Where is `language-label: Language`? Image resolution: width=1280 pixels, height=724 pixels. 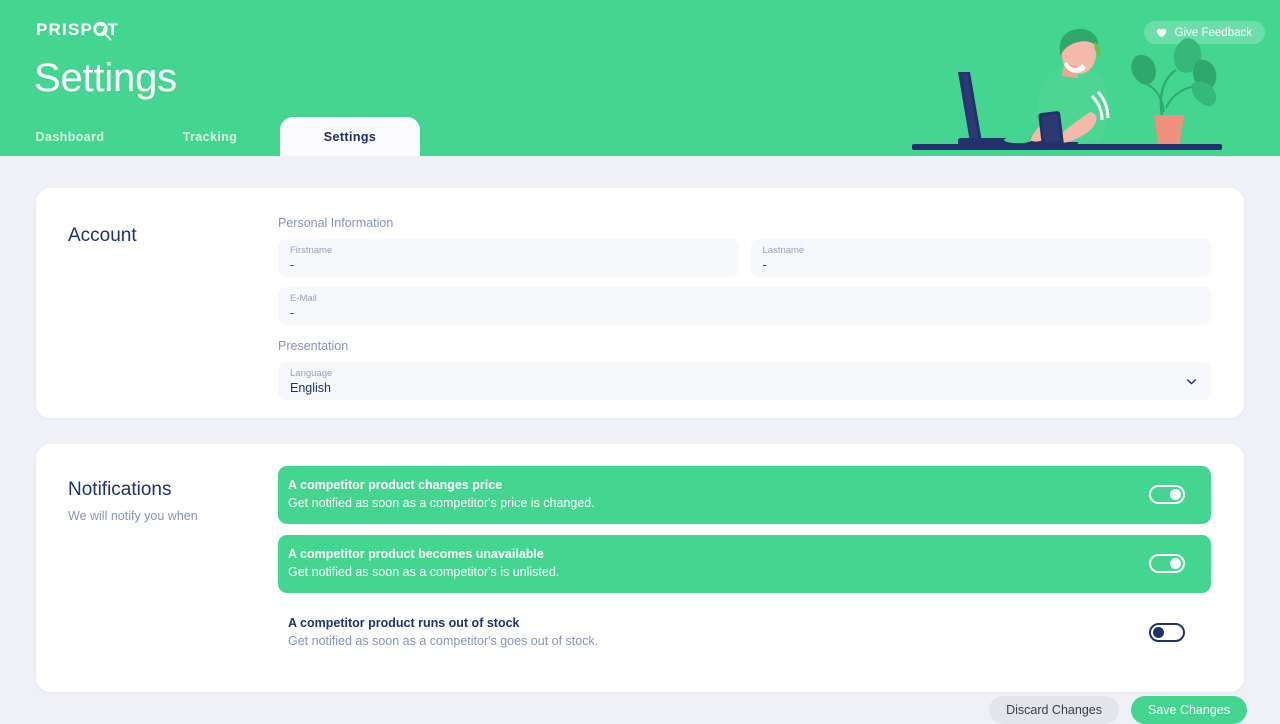
language-label: Language is located at coordinates (744, 373).